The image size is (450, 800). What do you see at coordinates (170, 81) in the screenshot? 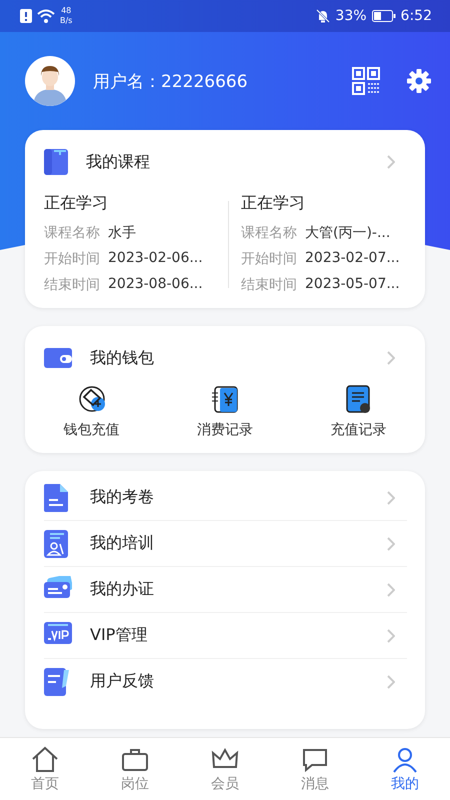
I see `username: 用户名：22226666` at bounding box center [170, 81].